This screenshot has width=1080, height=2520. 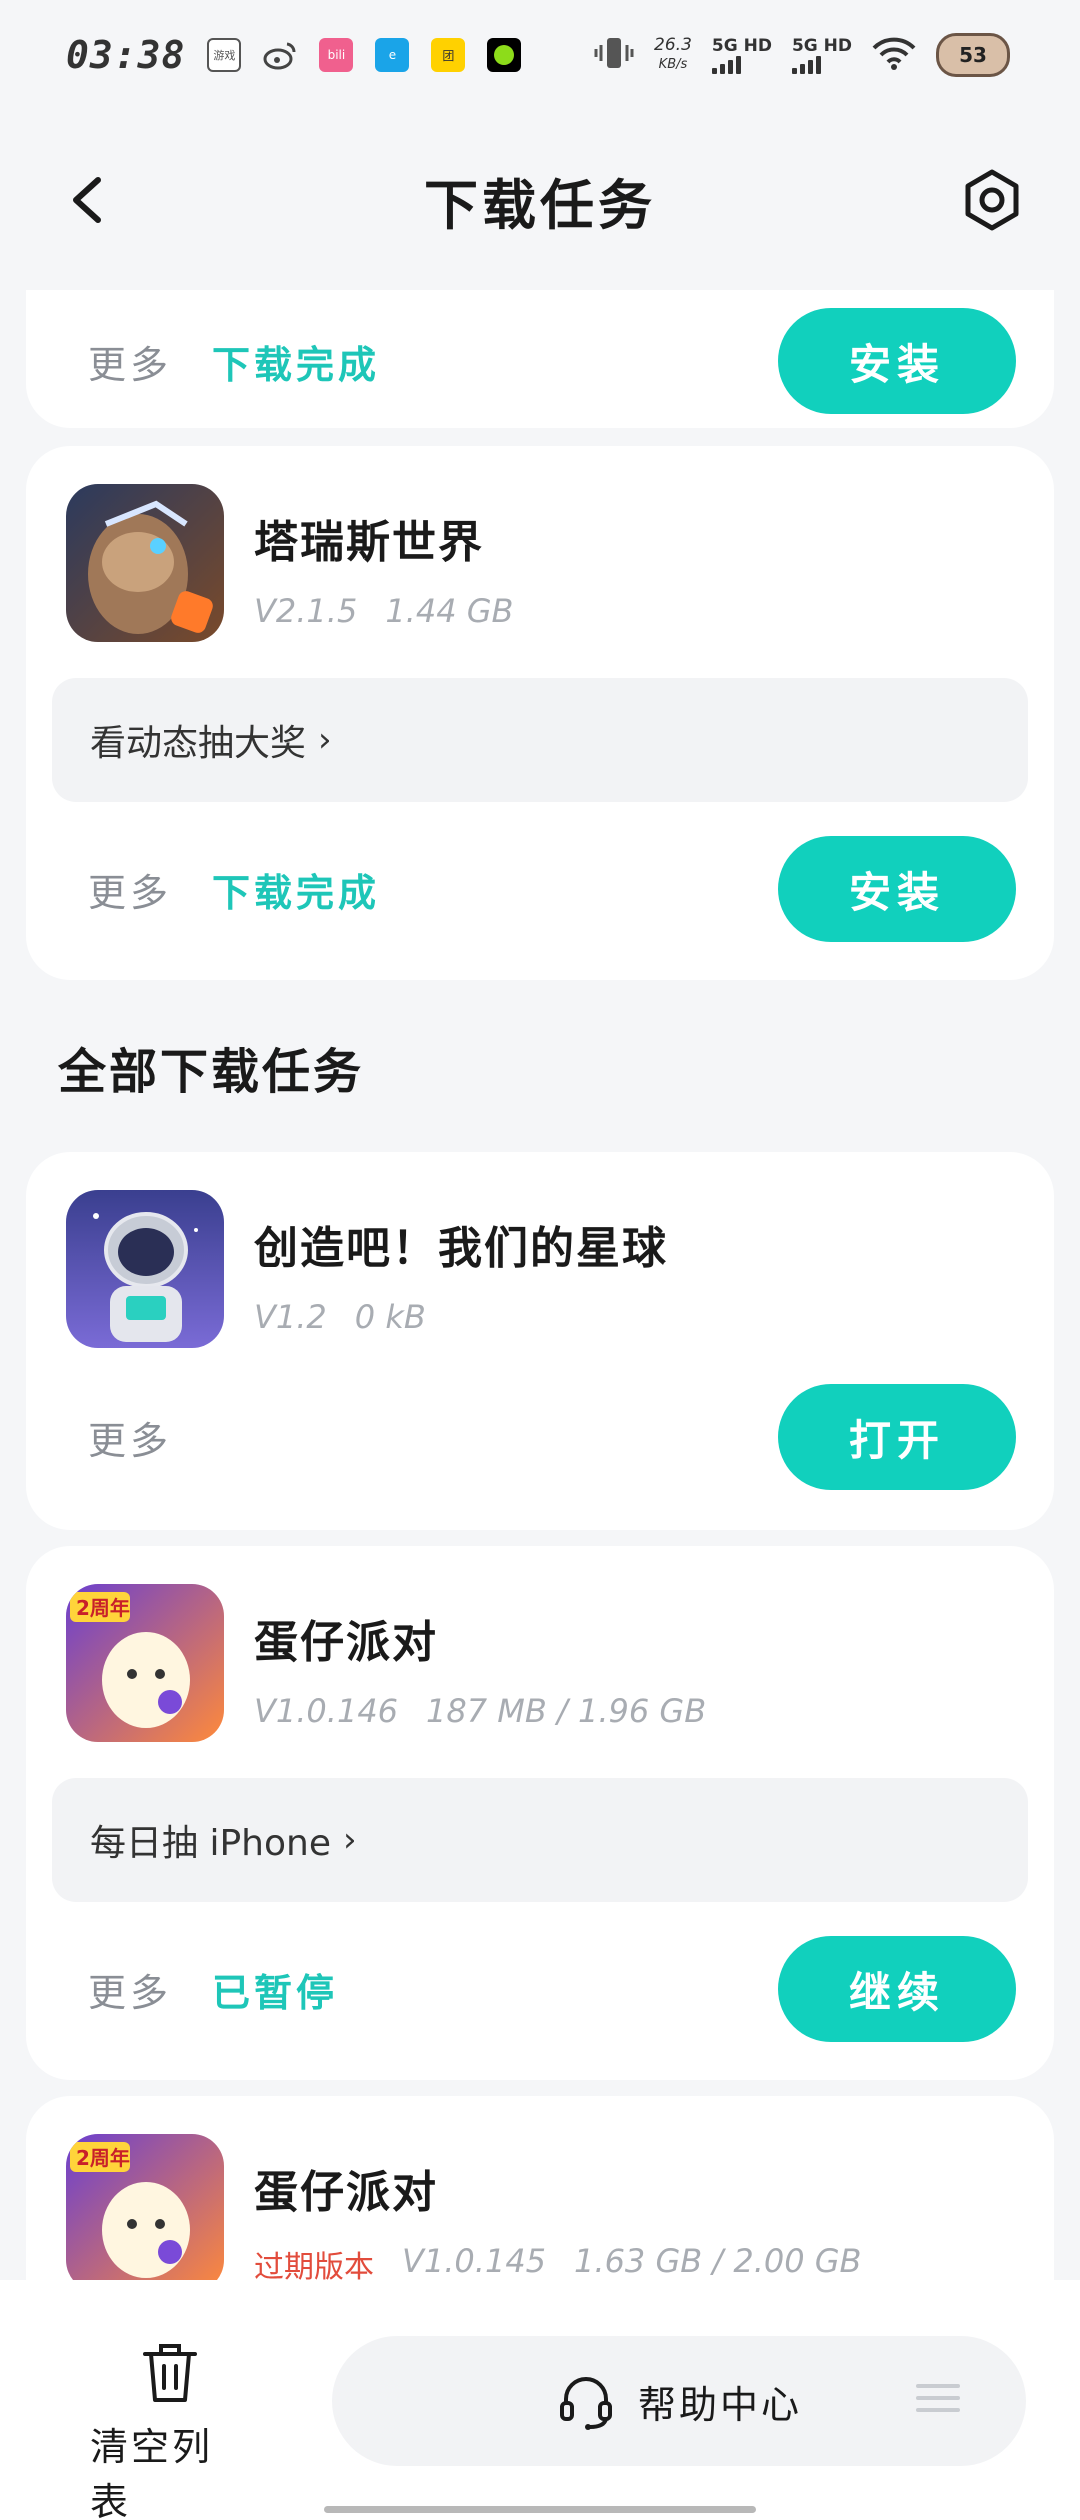 I want to click on expired-badge: 过期版本, so click(x=314, y=2265).